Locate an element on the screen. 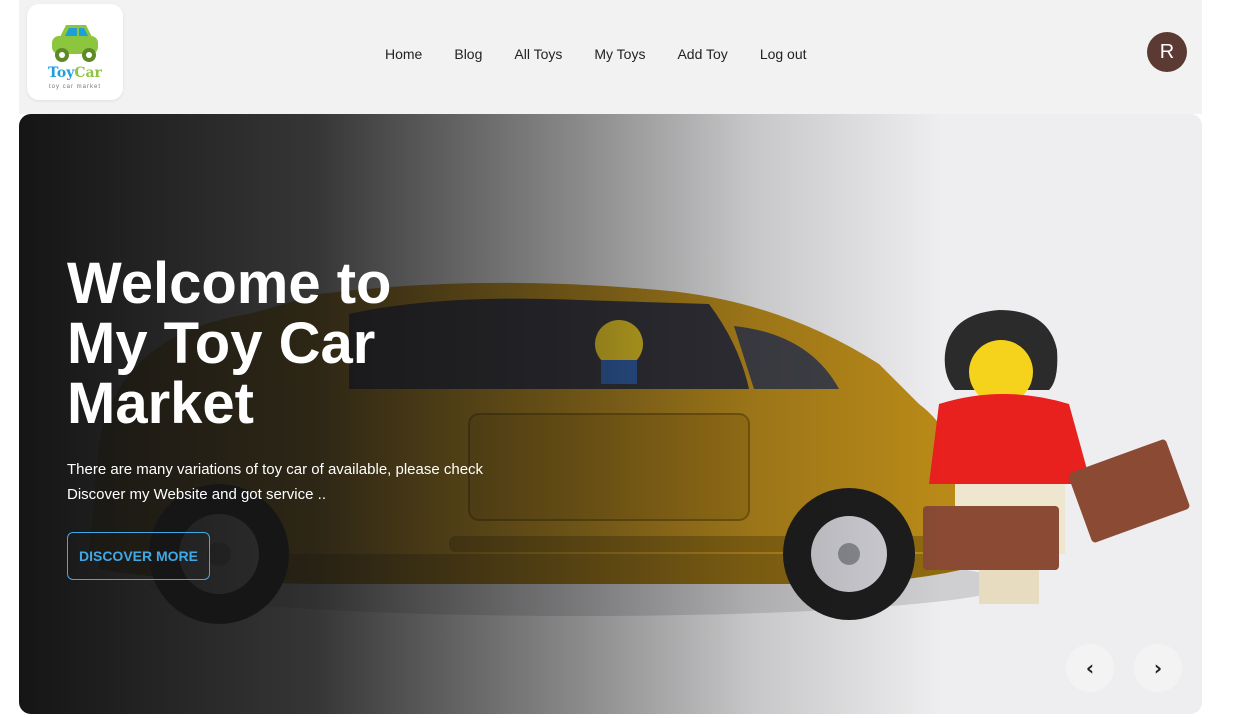  nav-my-toys-link: My Toys is located at coordinates (619, 54).